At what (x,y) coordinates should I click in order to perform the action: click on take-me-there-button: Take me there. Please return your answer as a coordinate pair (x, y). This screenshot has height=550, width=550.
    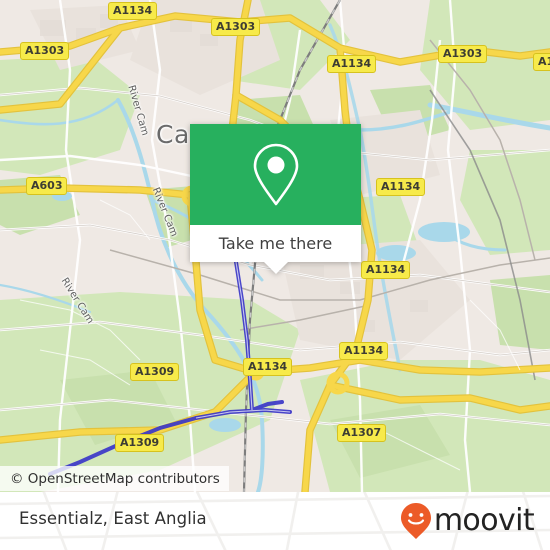
    Looking at the image, I should click on (275, 243).